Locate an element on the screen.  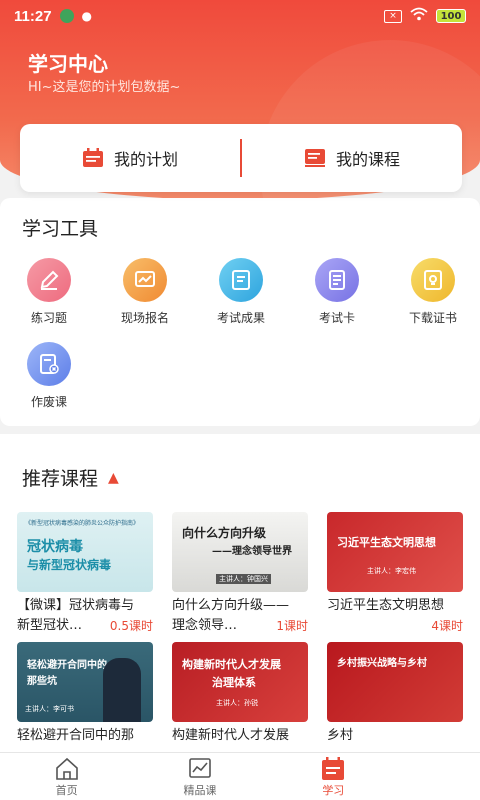
thumb-title: 治理体系 is located at coordinates (234, 682).